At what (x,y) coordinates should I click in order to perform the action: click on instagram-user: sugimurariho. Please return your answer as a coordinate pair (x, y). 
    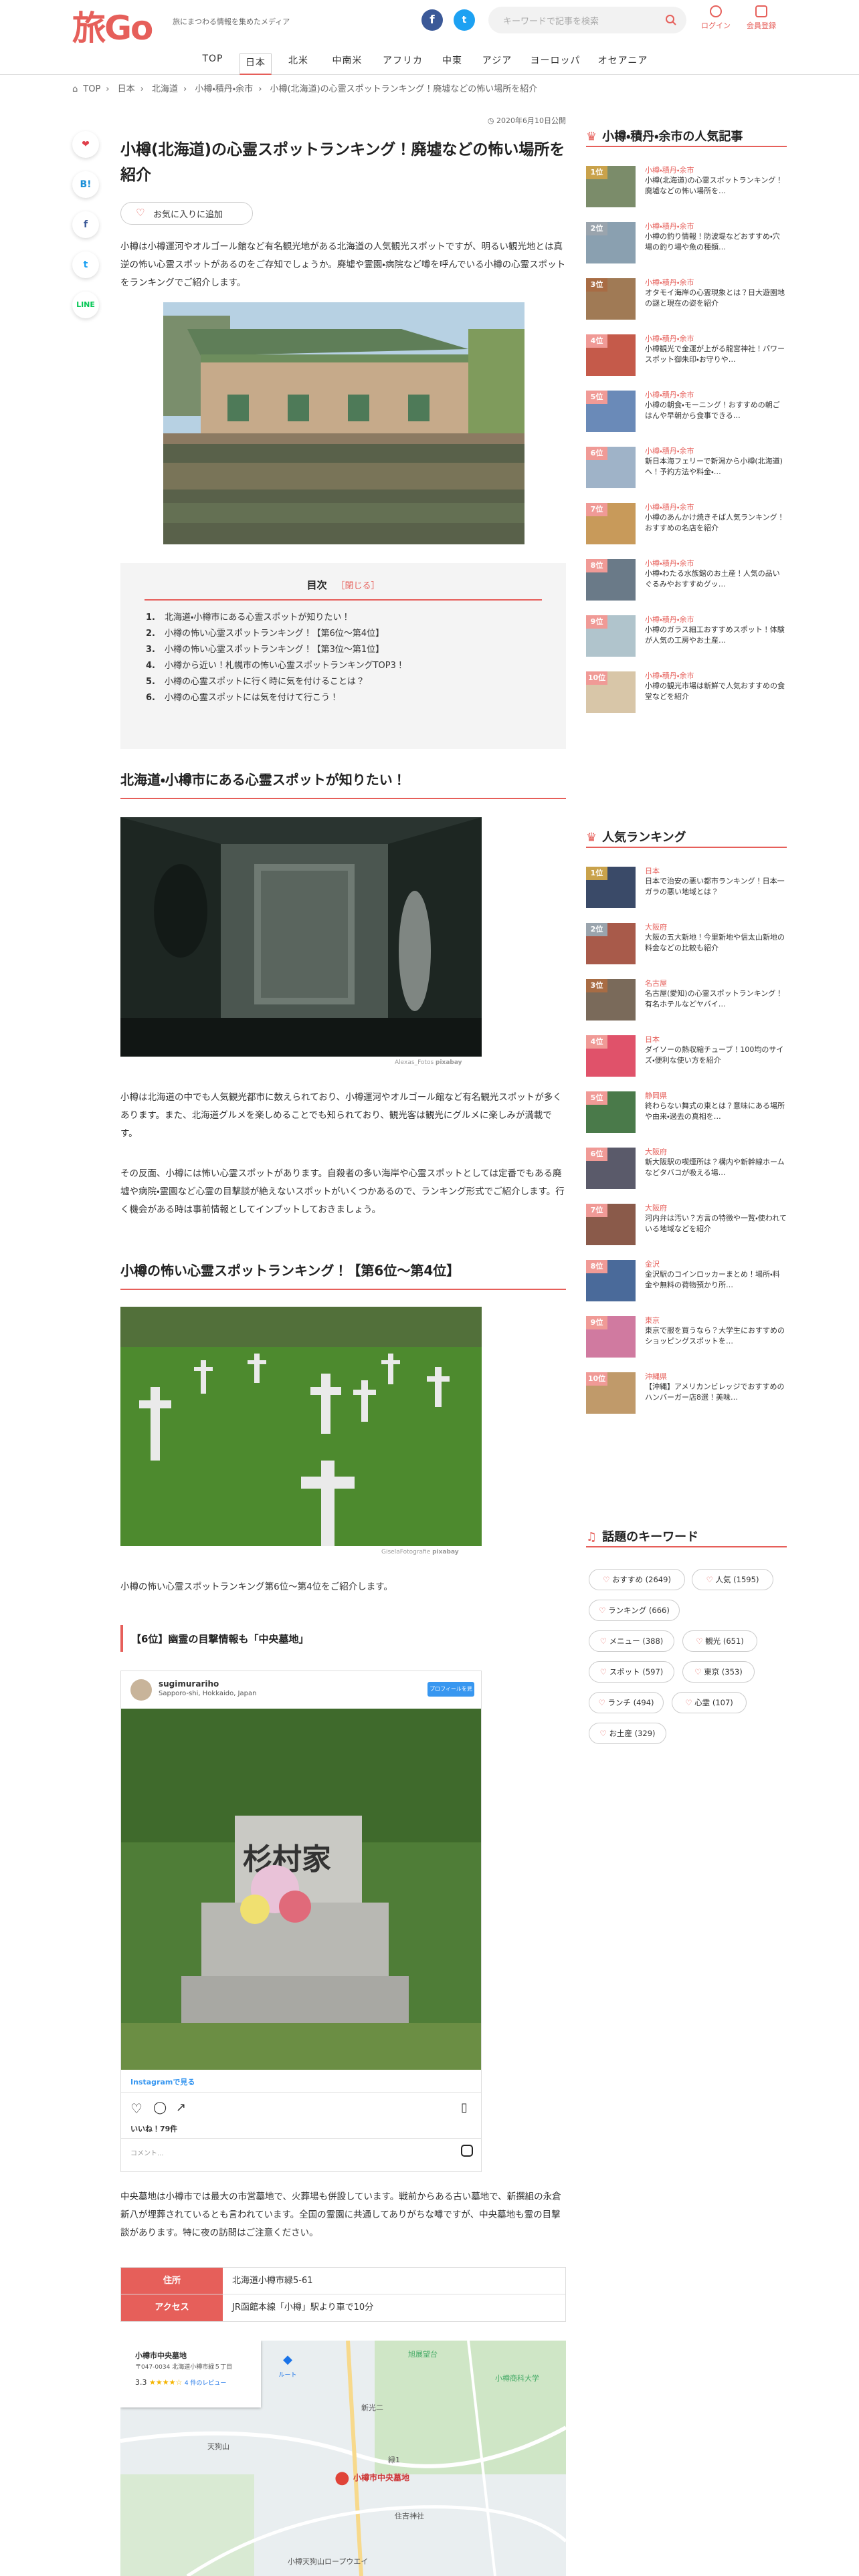
    Looking at the image, I should click on (189, 1684).